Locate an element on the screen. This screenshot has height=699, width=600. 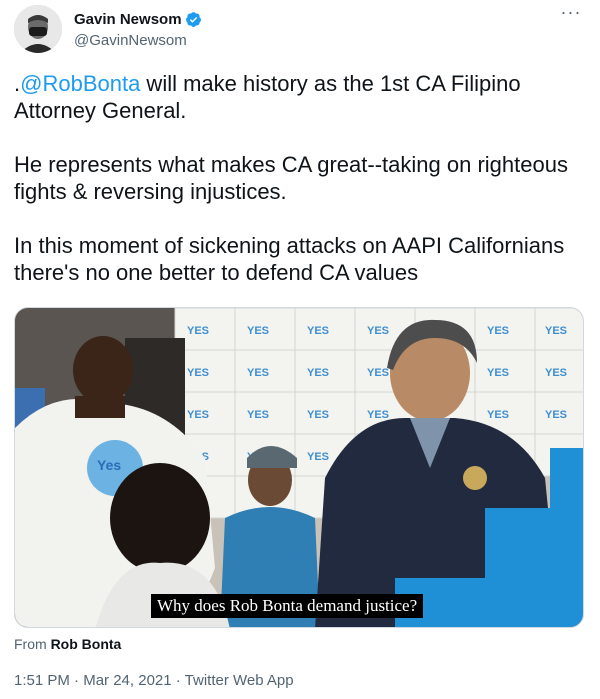
mention-link: @RobBonta is located at coordinates (80, 83).